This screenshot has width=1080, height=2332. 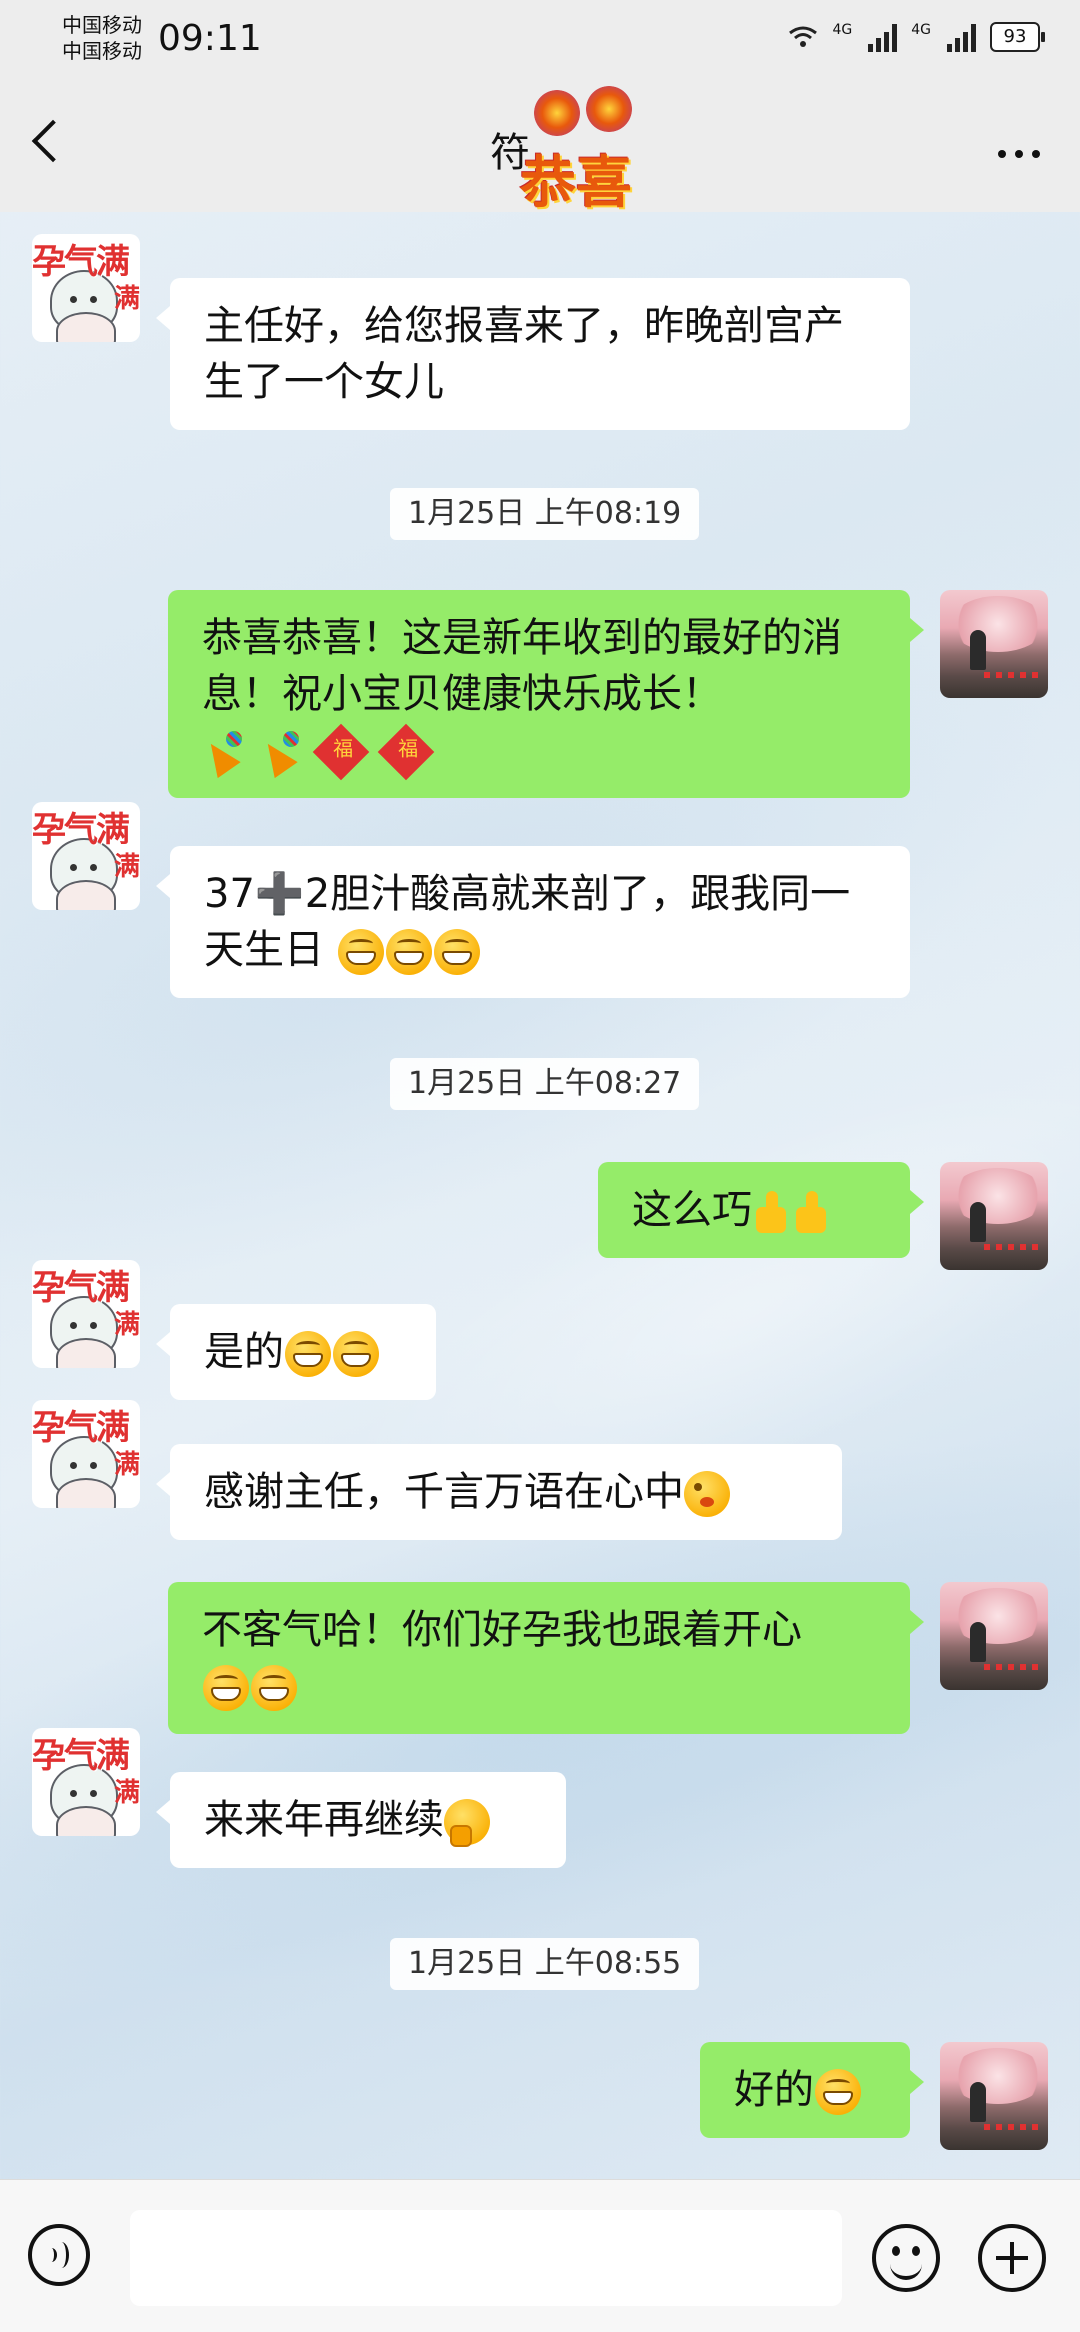 I want to click on message-text: 是的, so click(x=244, y=1352).